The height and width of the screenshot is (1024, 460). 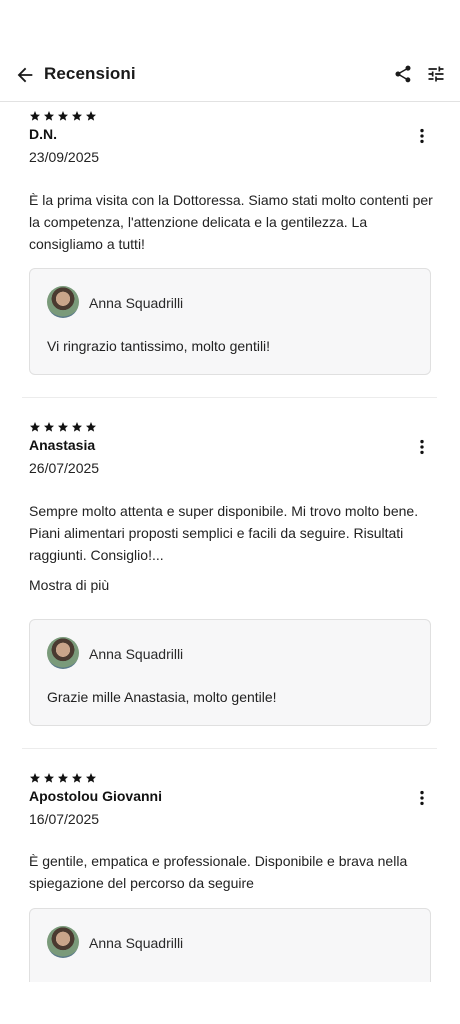 I want to click on back-button, so click(x=25, y=75).